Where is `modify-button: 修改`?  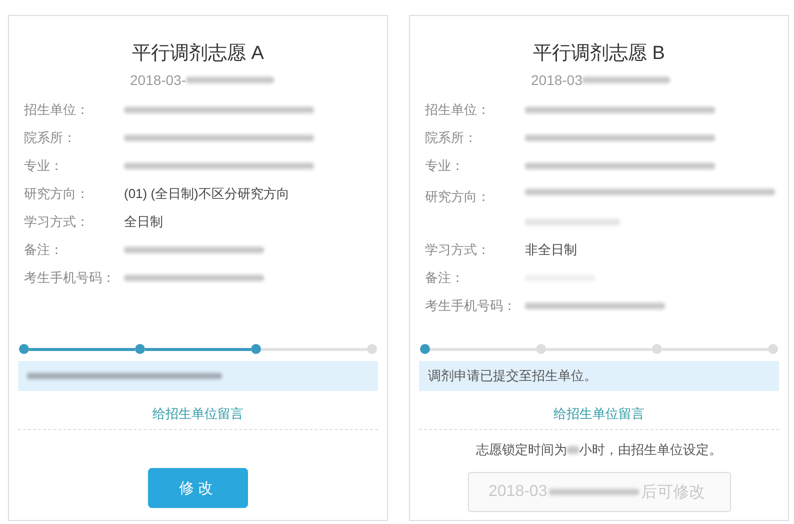 modify-button: 修改 is located at coordinates (198, 488).